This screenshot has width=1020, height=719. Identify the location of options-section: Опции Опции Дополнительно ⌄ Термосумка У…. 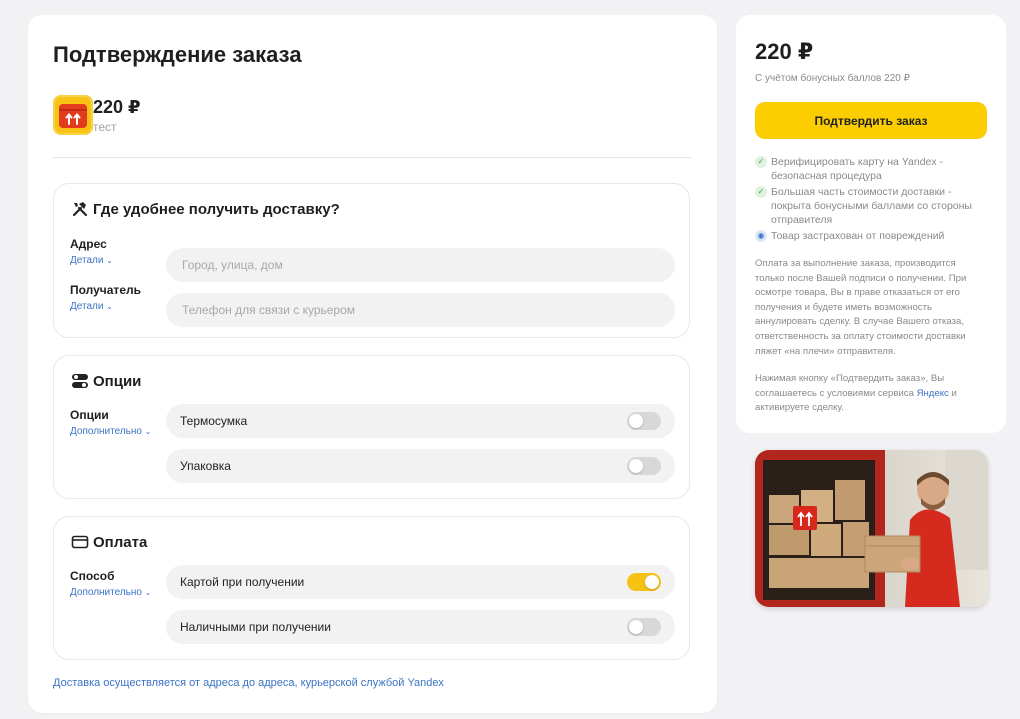
(371, 427).